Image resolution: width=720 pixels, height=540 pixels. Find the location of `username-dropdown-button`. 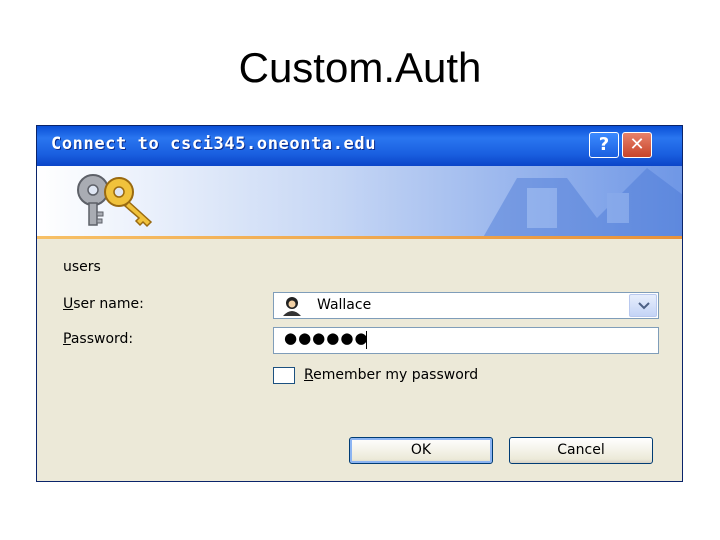

username-dropdown-button is located at coordinates (643, 305).